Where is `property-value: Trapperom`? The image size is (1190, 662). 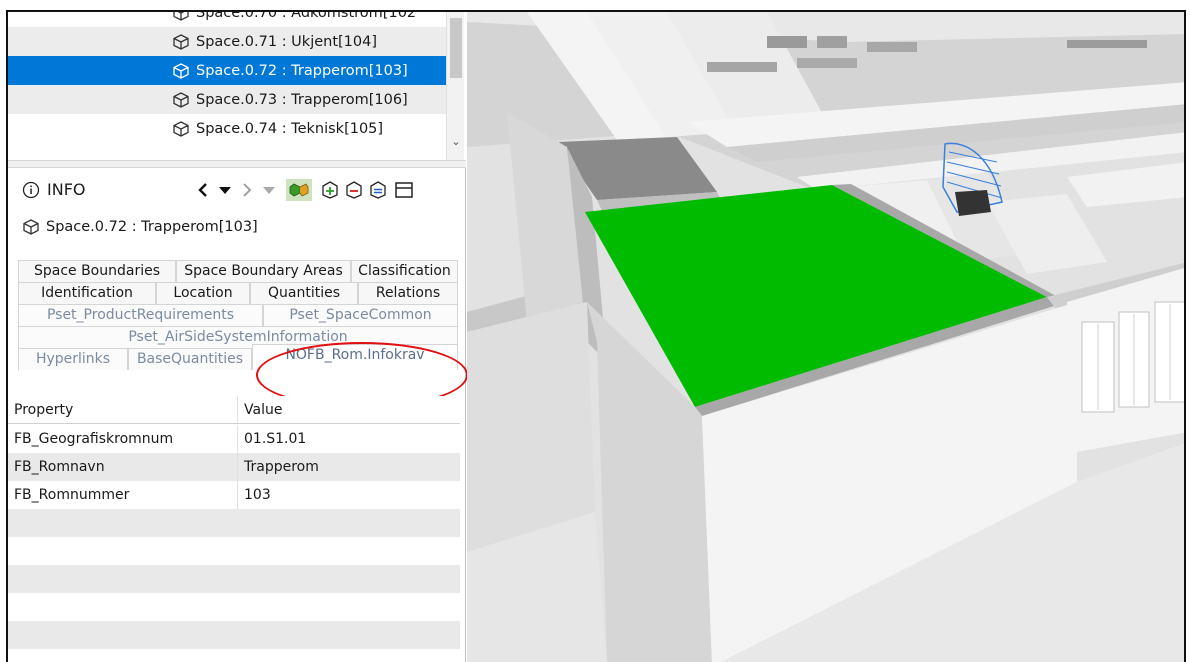
property-value: Trapperom is located at coordinates (281, 467).